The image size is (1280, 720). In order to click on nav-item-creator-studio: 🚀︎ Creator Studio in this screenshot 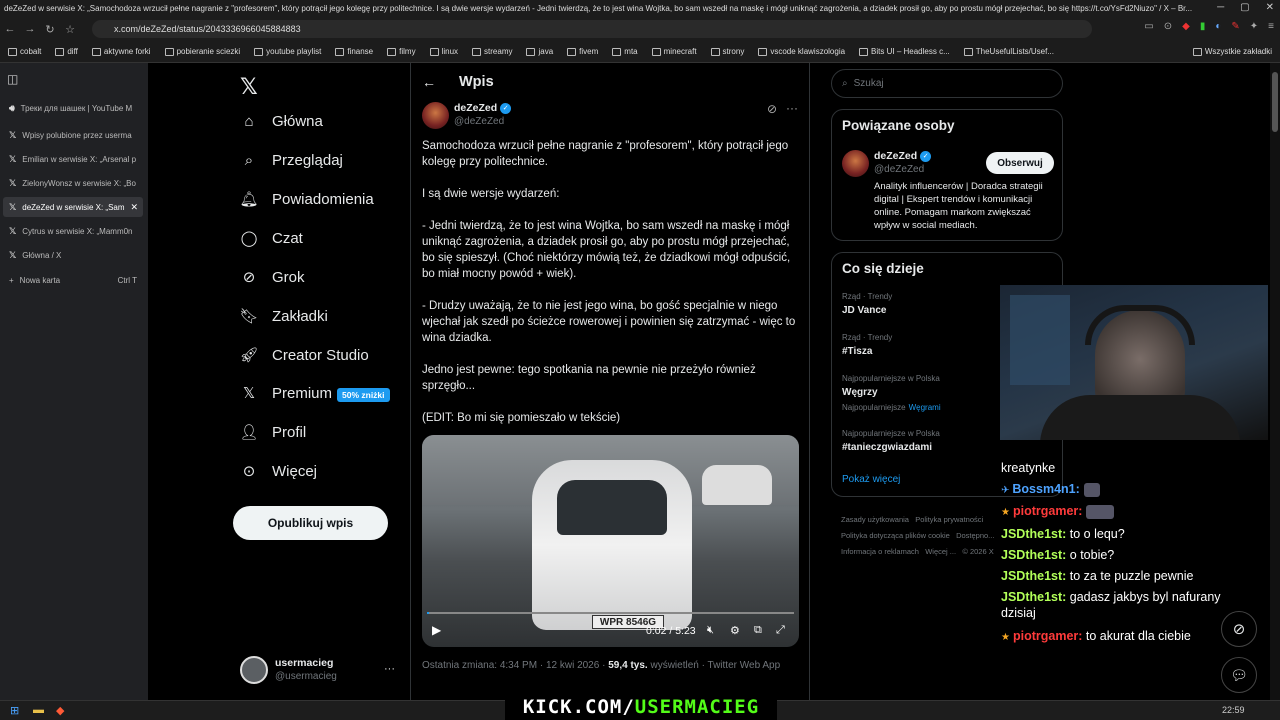, I will do `click(303, 355)`.